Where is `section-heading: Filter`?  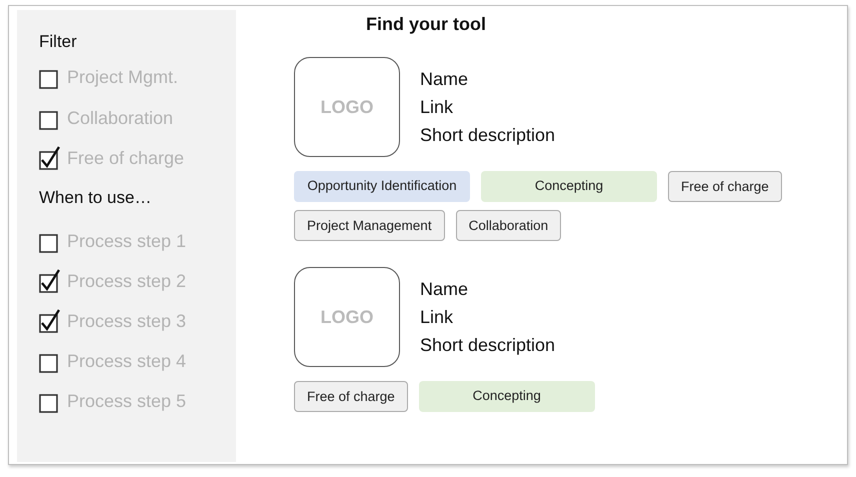
section-heading: Filter is located at coordinates (58, 42).